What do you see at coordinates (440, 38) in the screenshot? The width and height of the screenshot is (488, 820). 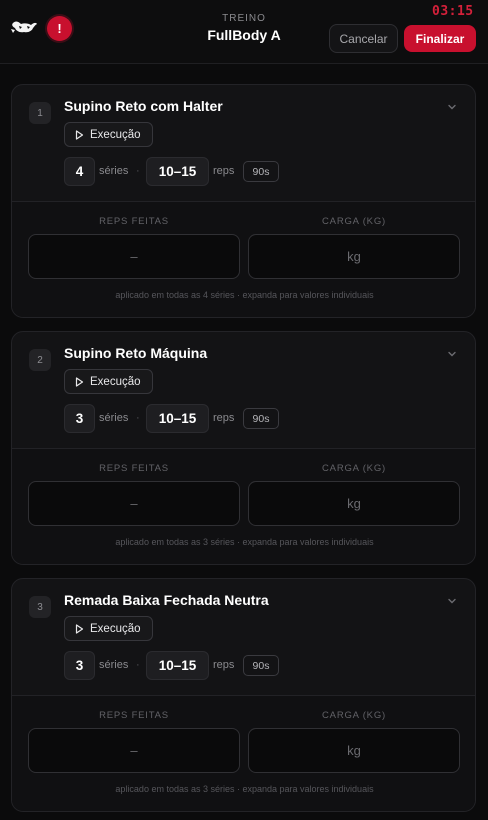 I see `finish-button: Finalizar` at bounding box center [440, 38].